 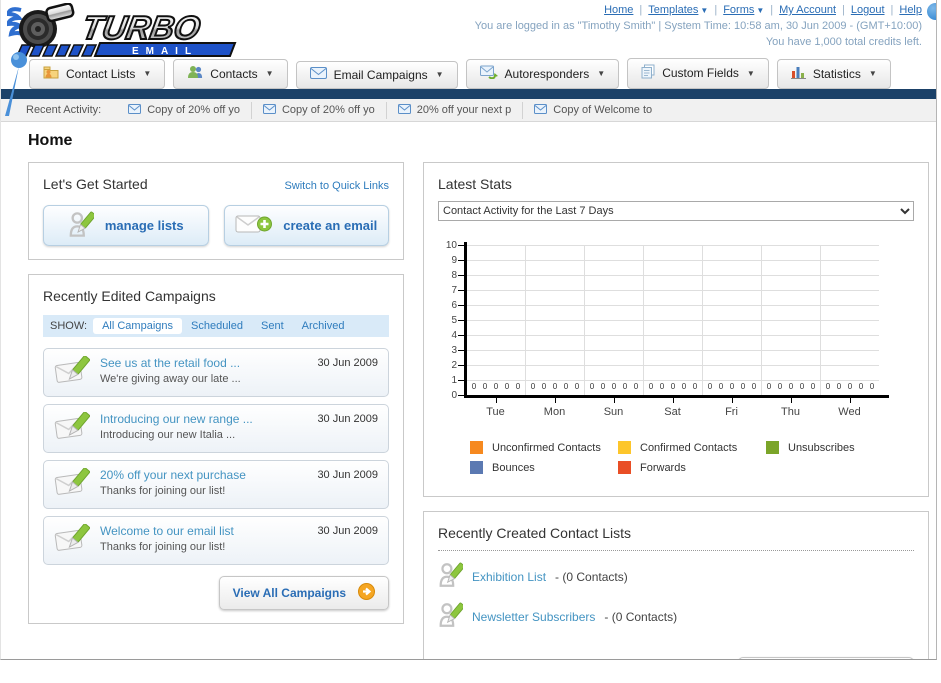 I want to click on filter-archived: Archived, so click(x=323, y=326).